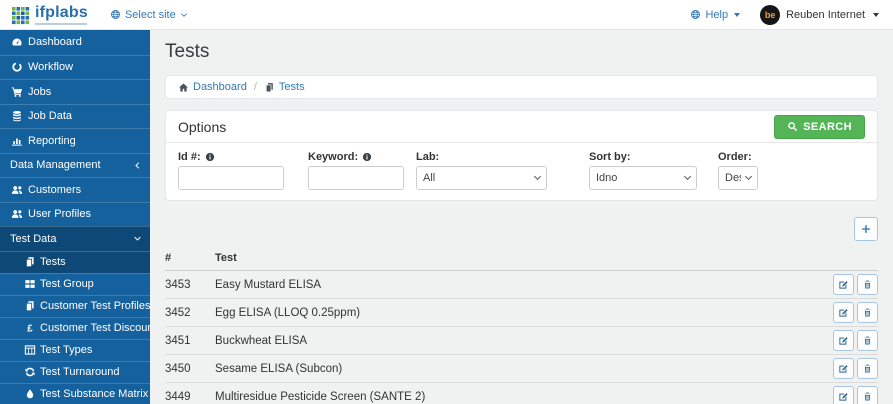 This screenshot has height=404, width=893. I want to click on row-id: 3452, so click(190, 312).